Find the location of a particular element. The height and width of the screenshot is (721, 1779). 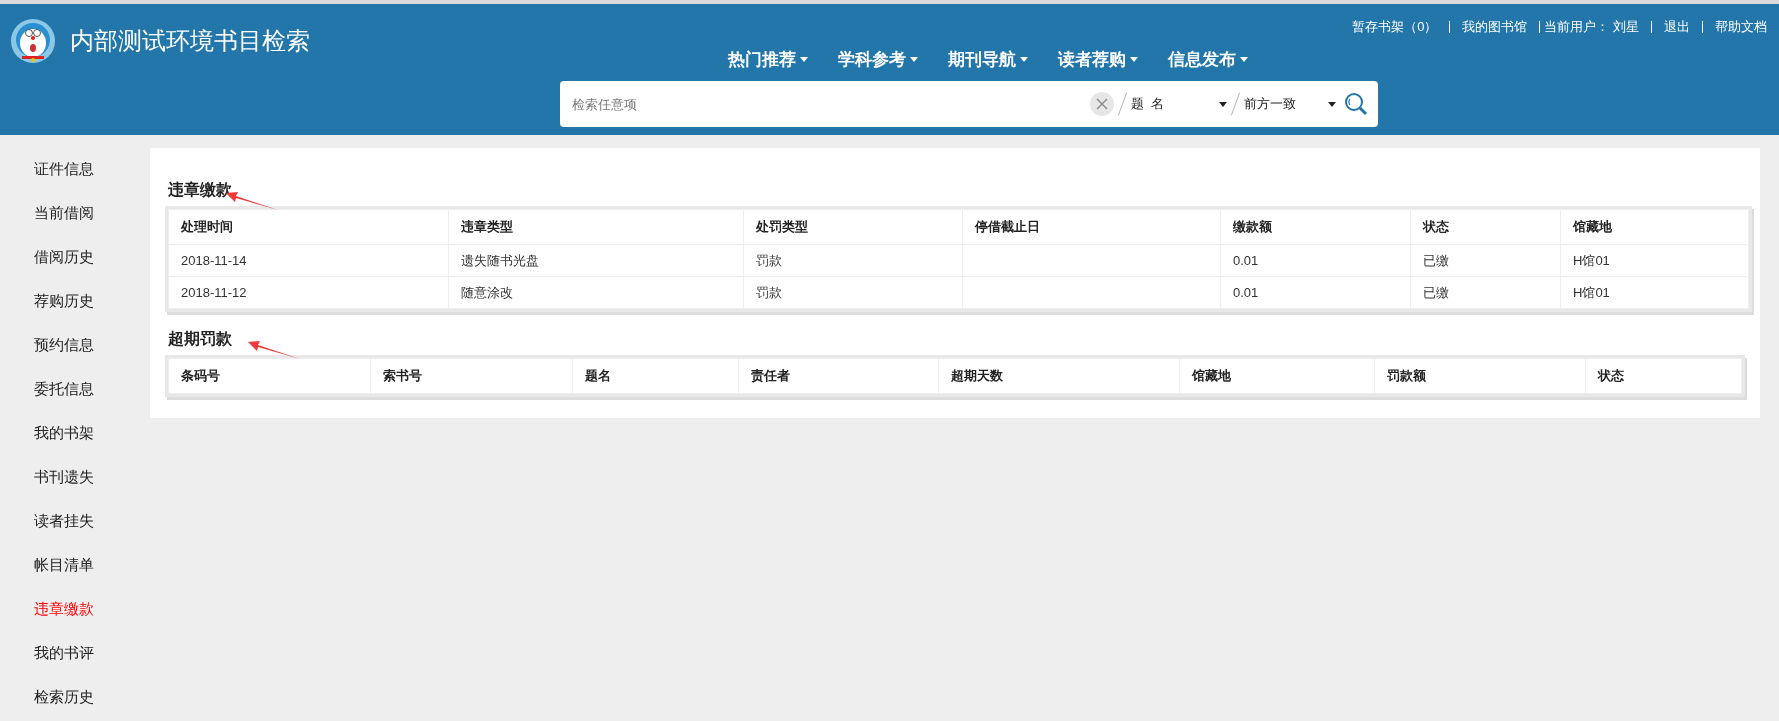

sidebar-item: 委托信息 is located at coordinates (75, 389).